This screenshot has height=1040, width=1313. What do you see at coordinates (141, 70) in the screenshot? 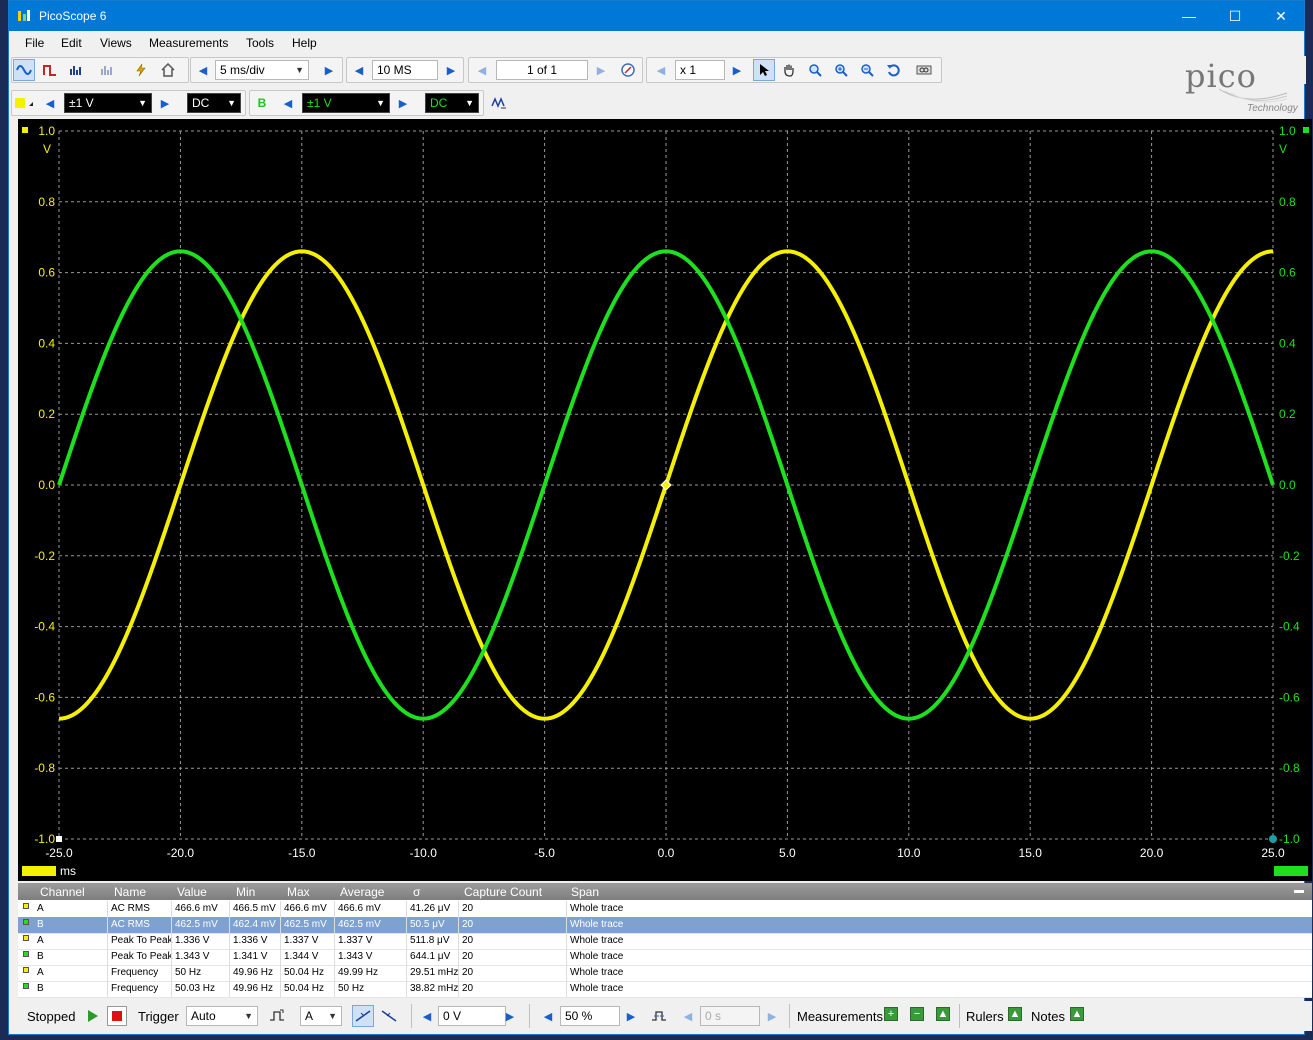
I see `auto-setup-icon` at bounding box center [141, 70].